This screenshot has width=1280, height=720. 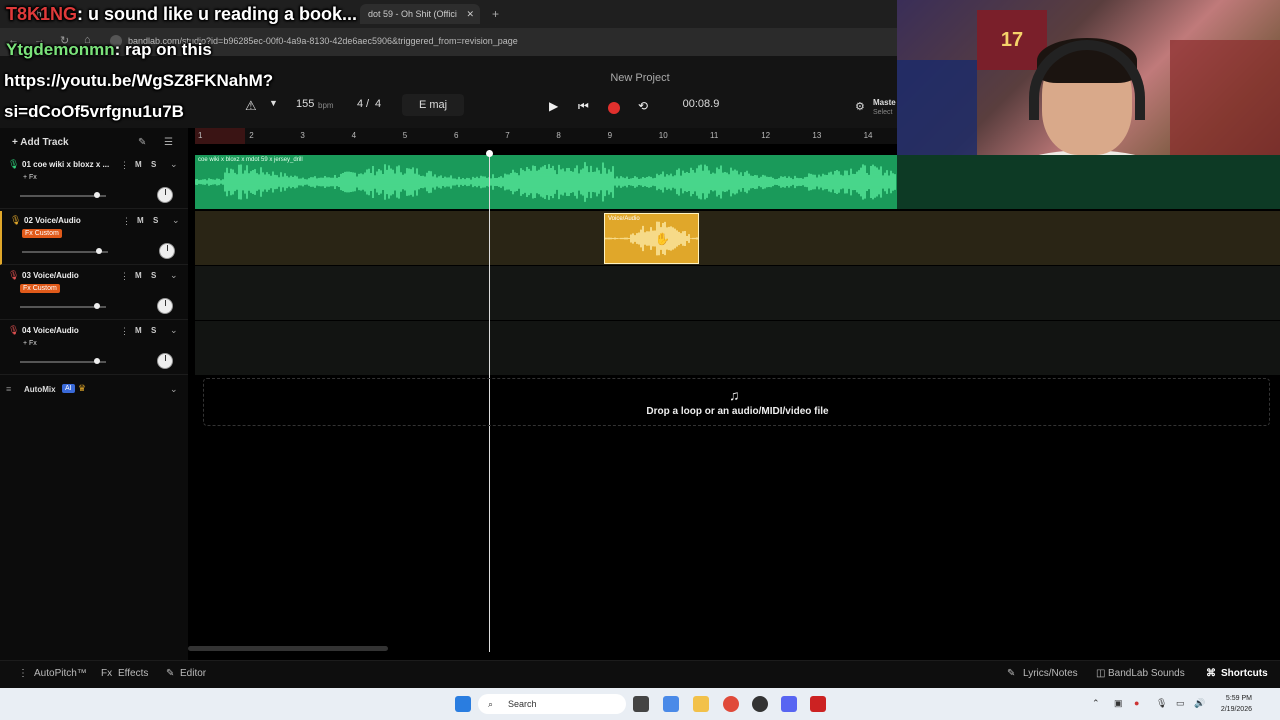 I want to click on playhead-handle, so click(x=489, y=153).